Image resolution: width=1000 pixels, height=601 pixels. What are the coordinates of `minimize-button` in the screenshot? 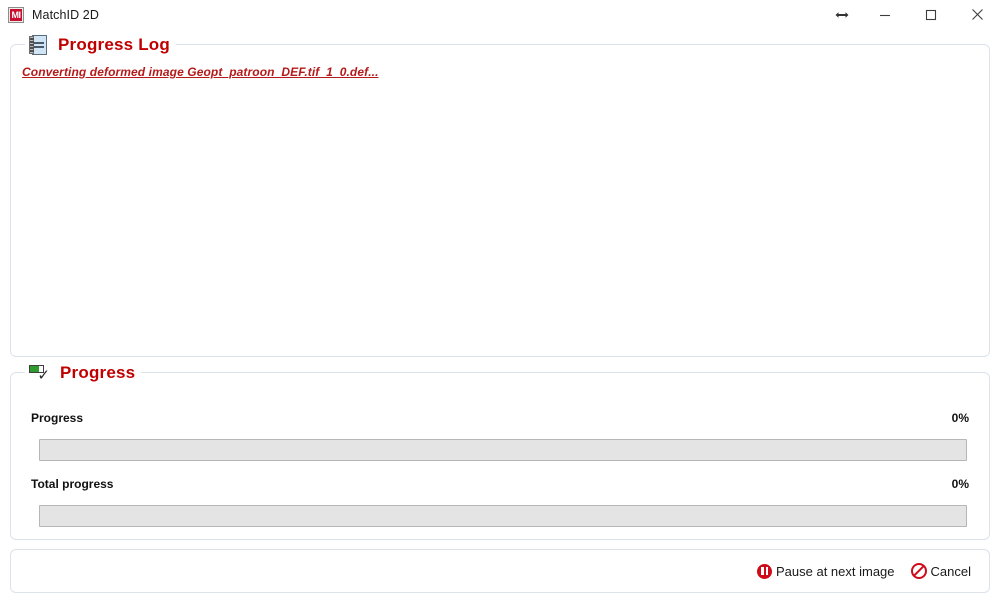 It's located at (885, 14).